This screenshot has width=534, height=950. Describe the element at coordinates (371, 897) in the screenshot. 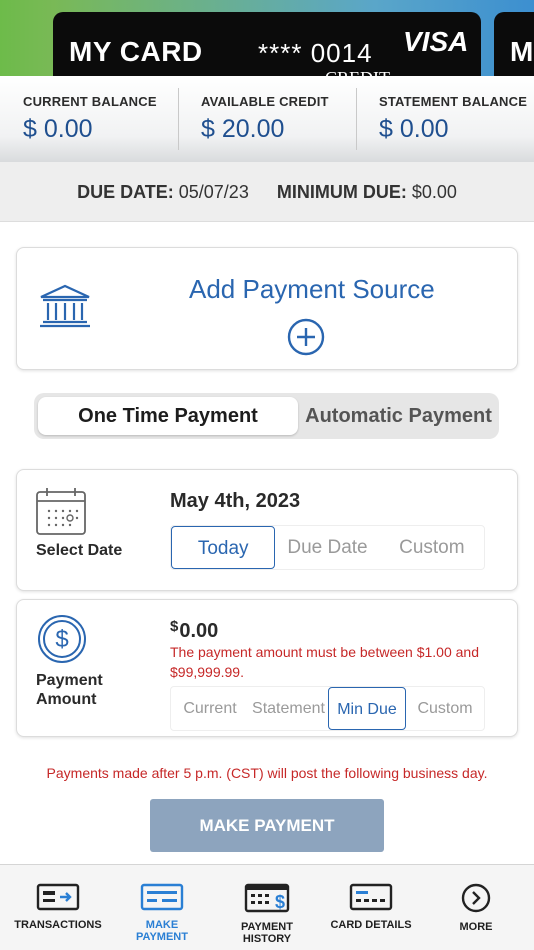

I see `card-details-icon` at that location.